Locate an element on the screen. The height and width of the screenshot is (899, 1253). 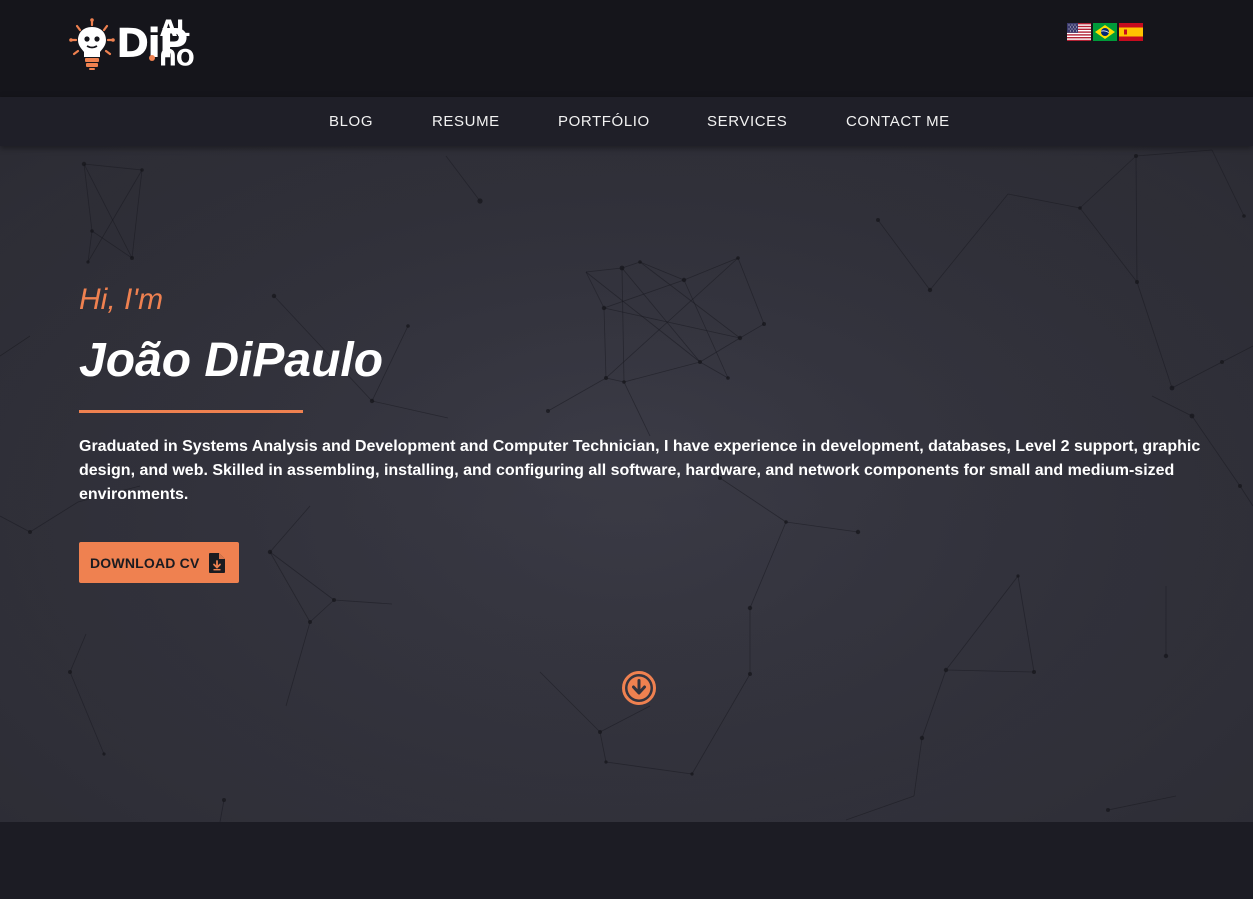
spain-flag-icon is located at coordinates (1131, 32).